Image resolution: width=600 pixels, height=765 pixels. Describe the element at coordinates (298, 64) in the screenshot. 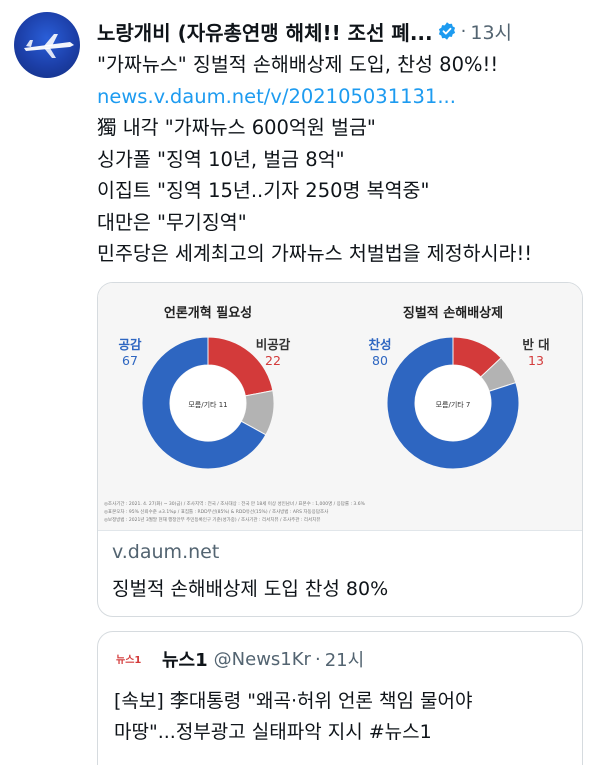

I see `tweet-line: "가짜뉴스" 징벌적 손해배상제 도입, 찬성 80%!!` at that location.